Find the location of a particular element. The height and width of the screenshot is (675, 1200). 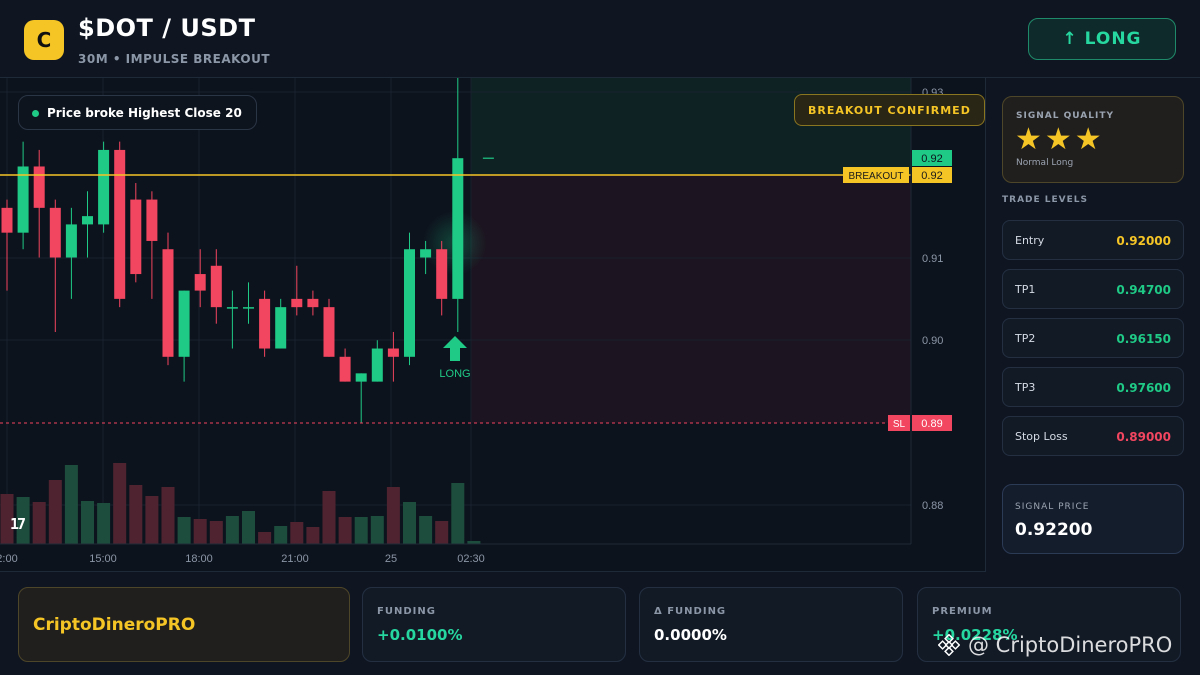

breakout-note-text: Price broke Highest Close 20 is located at coordinates (144, 112).